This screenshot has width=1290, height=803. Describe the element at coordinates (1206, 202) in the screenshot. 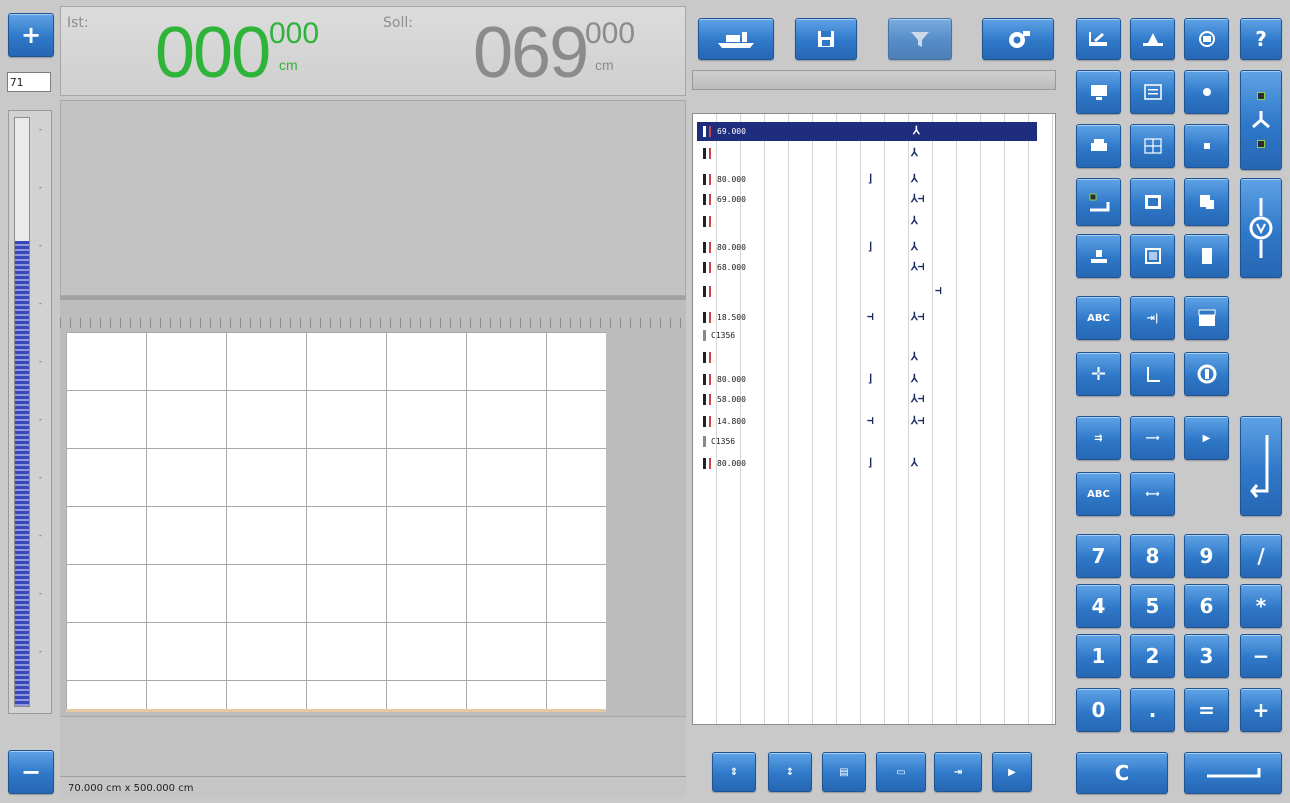

I see `copy-icon` at that location.